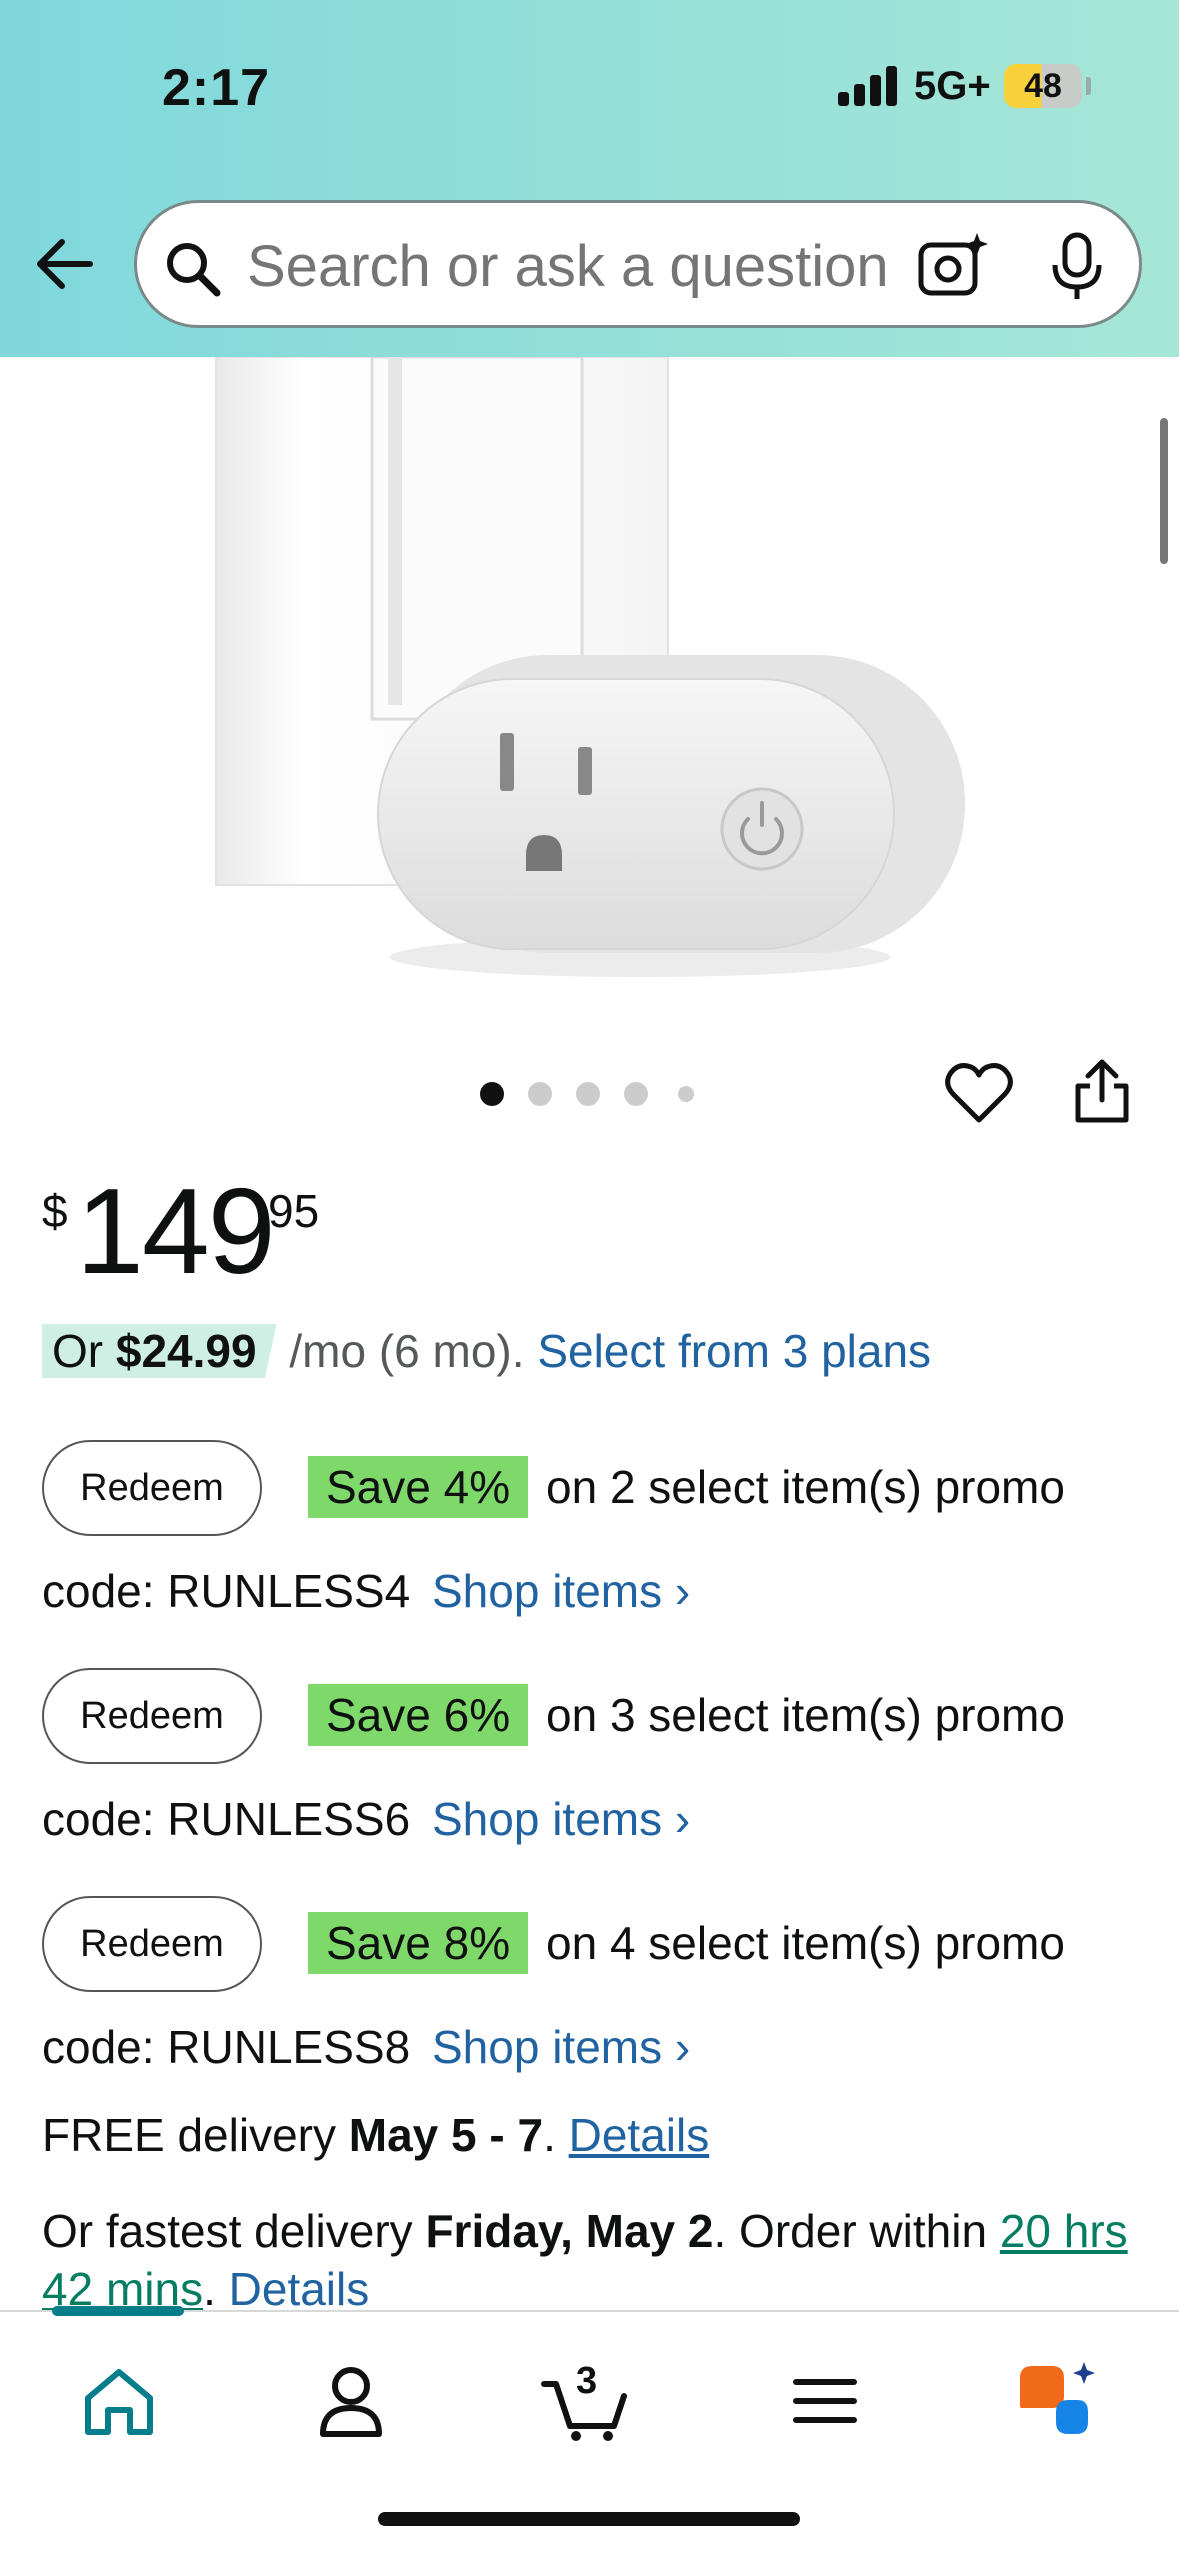  Describe the element at coordinates (556, 2135) in the screenshot. I see `delivery-sep: .` at that location.